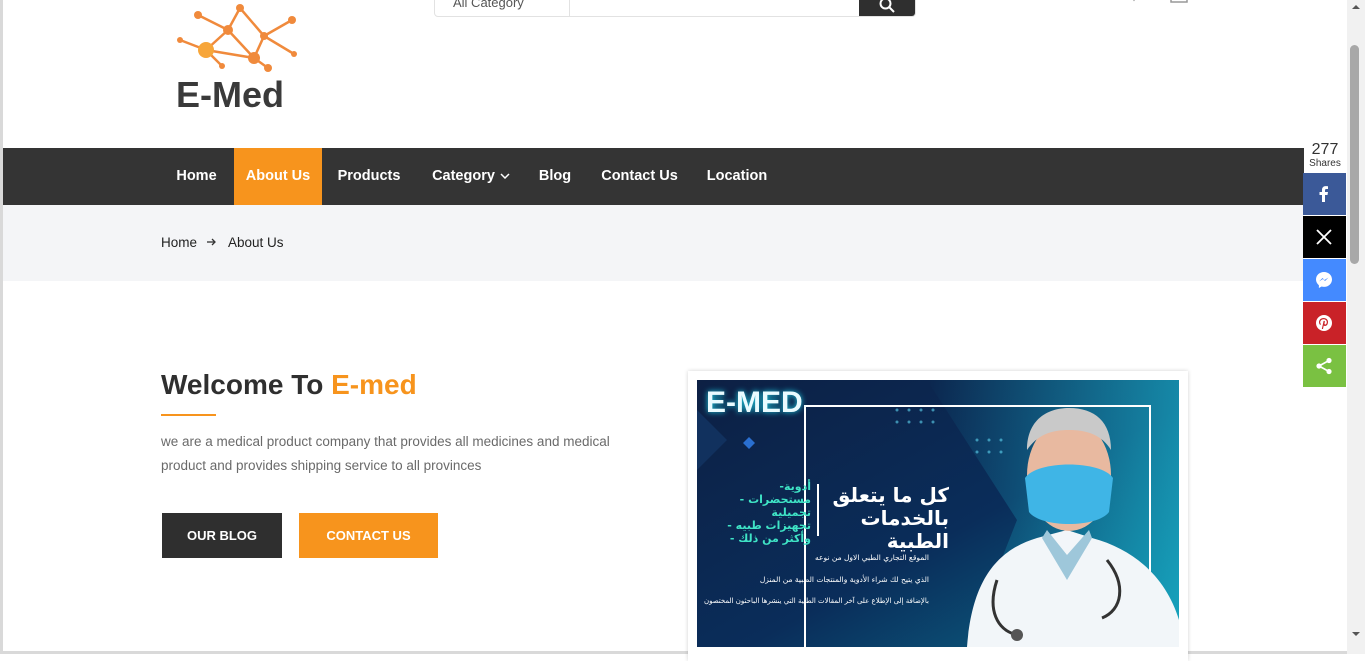 The width and height of the screenshot is (1365, 661). I want to click on breadcrumb-home: Home, so click(179, 242).